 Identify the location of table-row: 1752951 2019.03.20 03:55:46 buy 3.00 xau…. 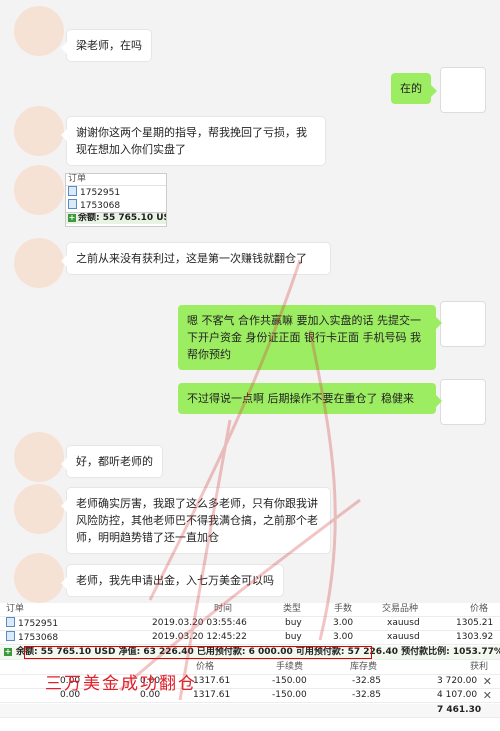
(250, 624).